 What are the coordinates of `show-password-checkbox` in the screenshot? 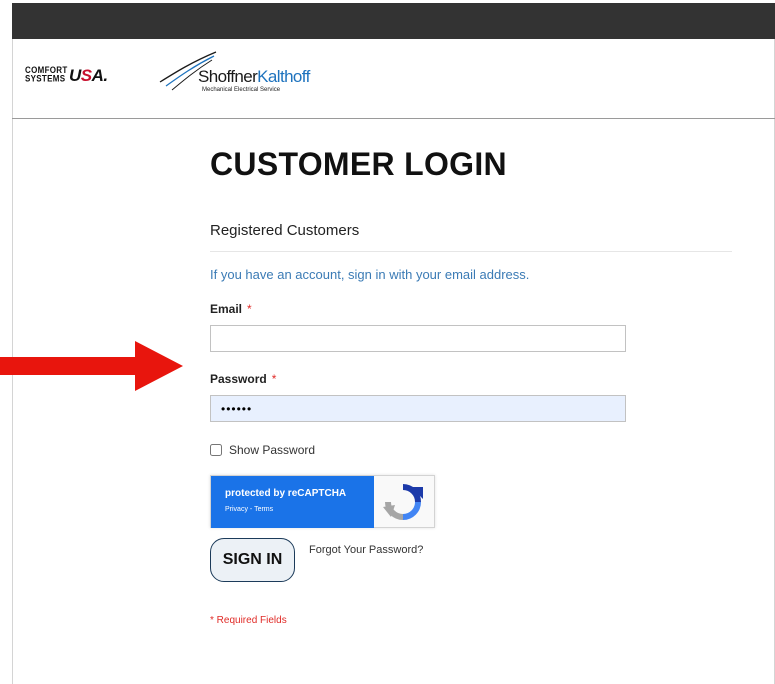 It's located at (216, 450).